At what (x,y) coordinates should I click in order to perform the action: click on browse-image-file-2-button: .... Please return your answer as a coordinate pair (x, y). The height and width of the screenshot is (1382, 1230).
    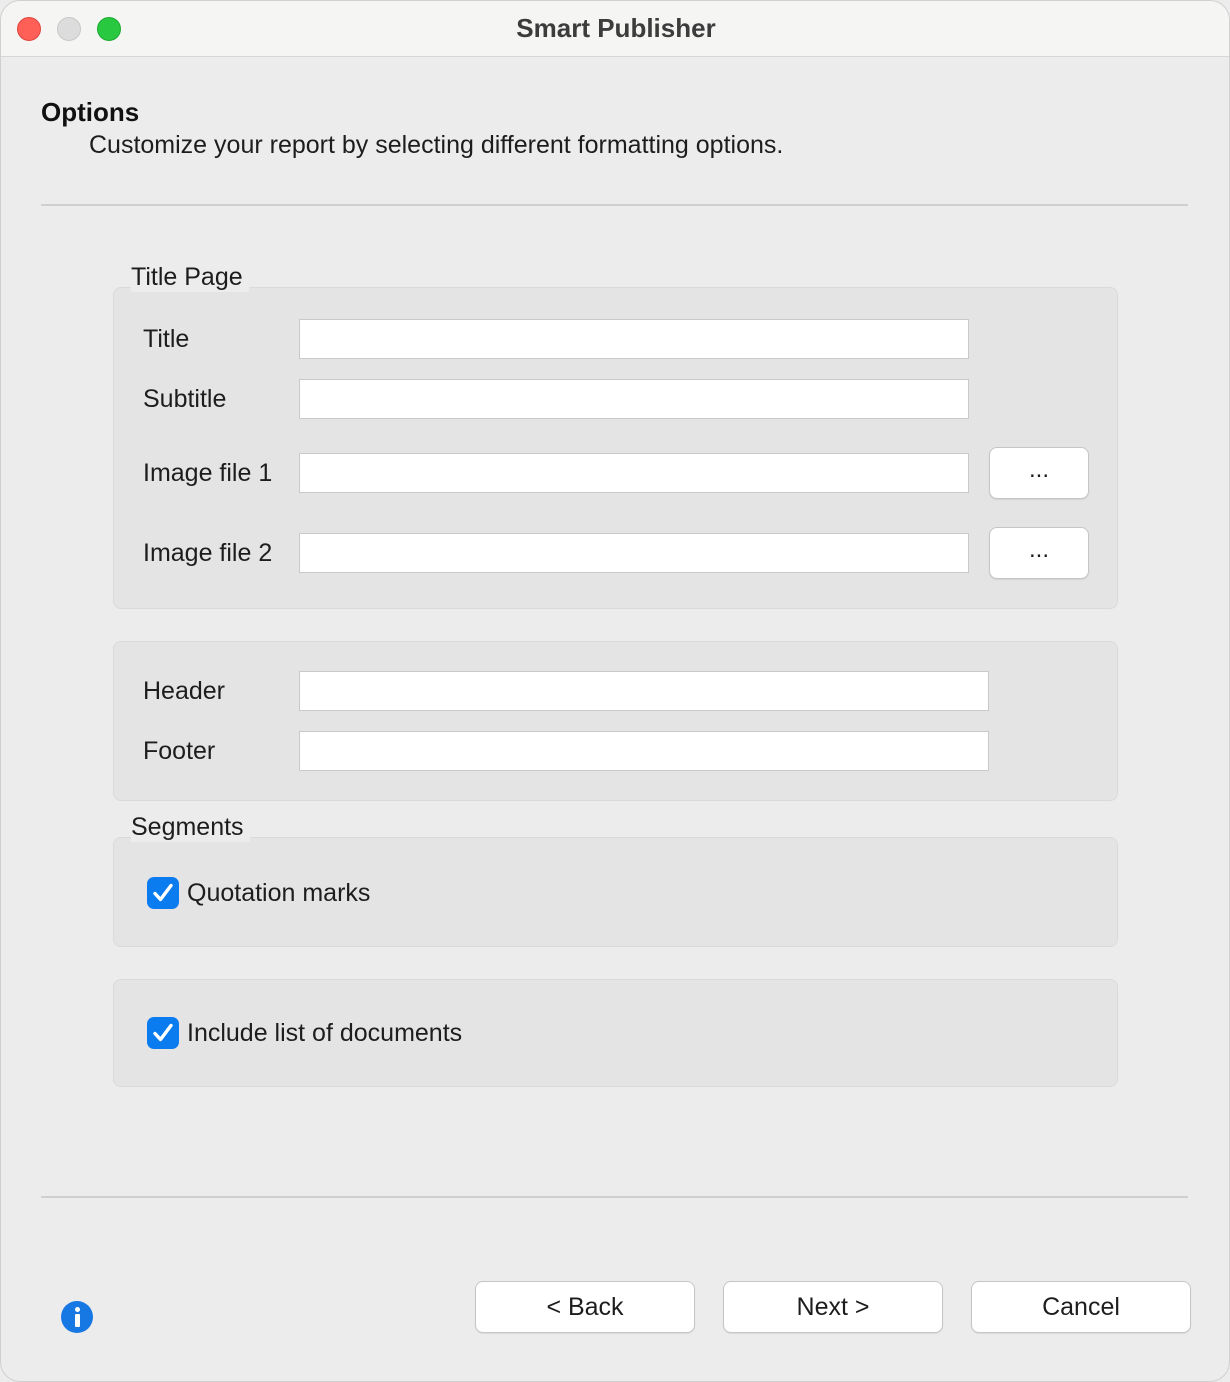
    Looking at the image, I should click on (1039, 553).